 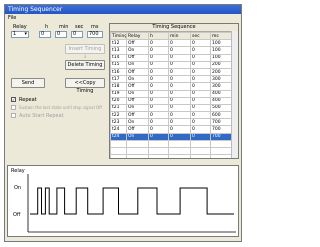 I want to click on table-cell: t23, so click(x=118, y=122).